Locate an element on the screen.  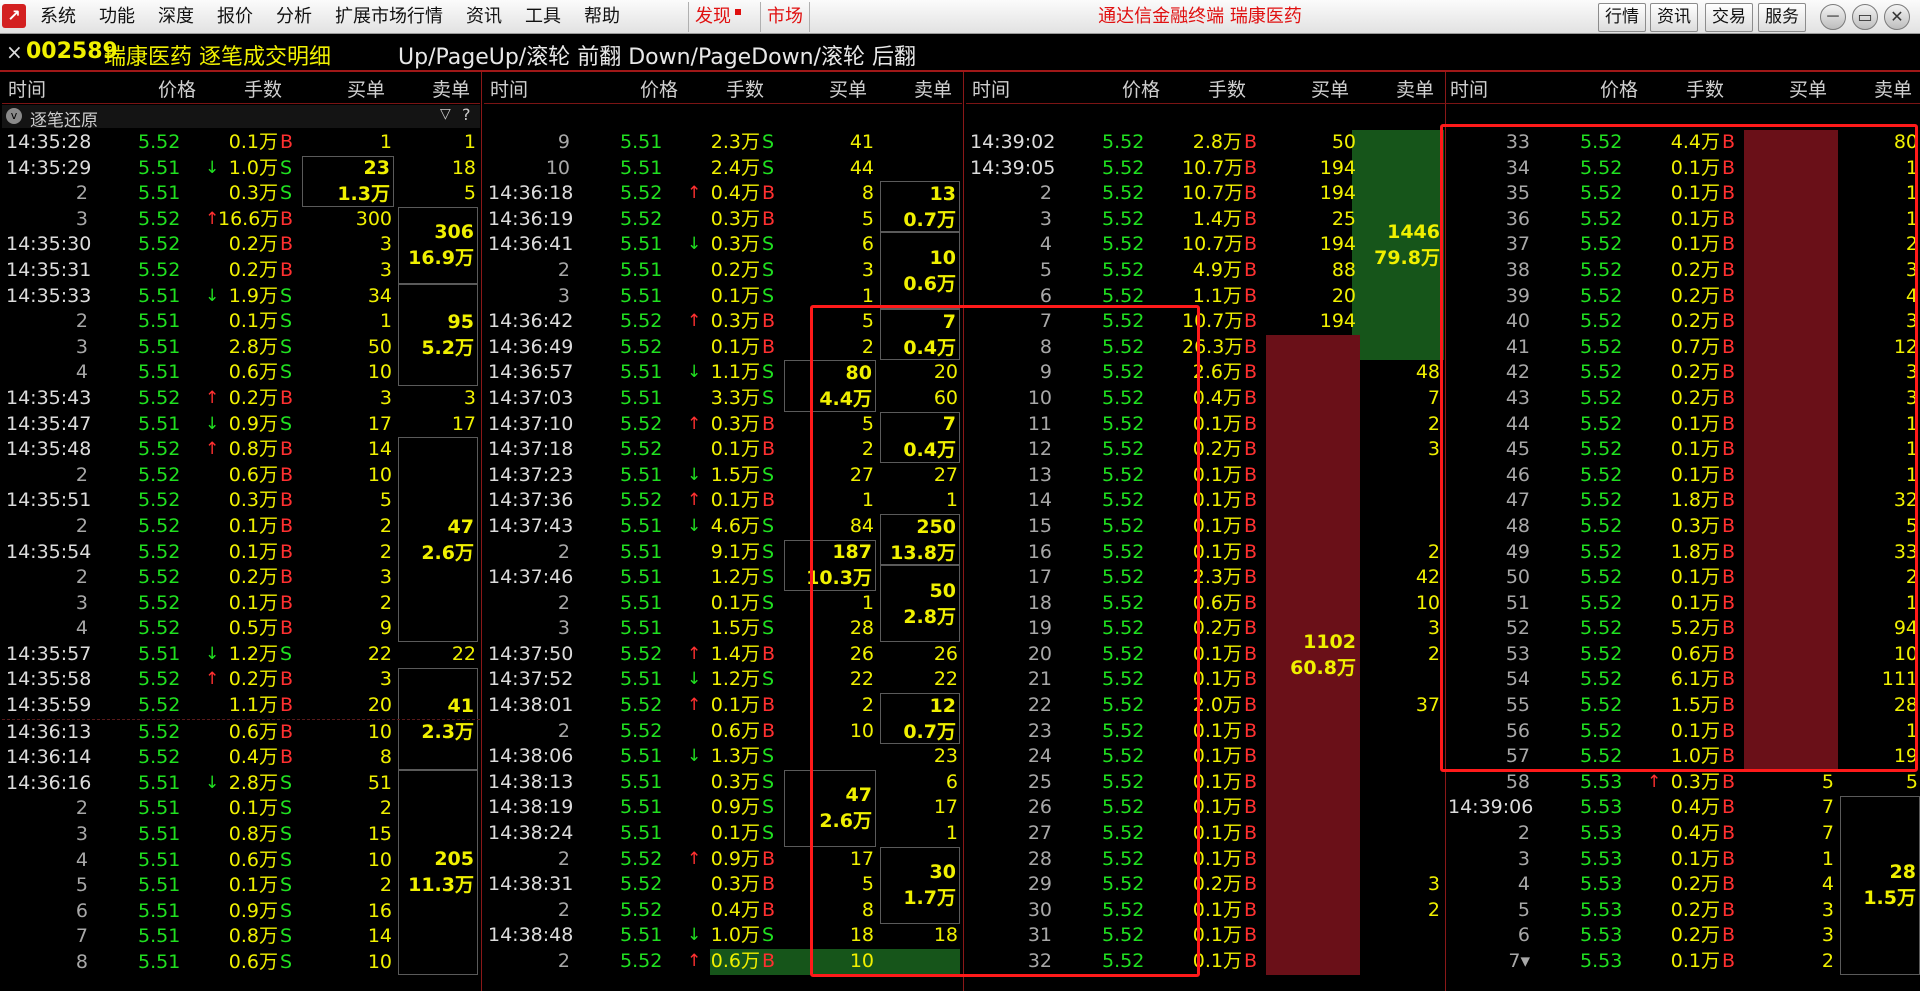
news-button: 资讯 is located at coordinates (1674, 17).